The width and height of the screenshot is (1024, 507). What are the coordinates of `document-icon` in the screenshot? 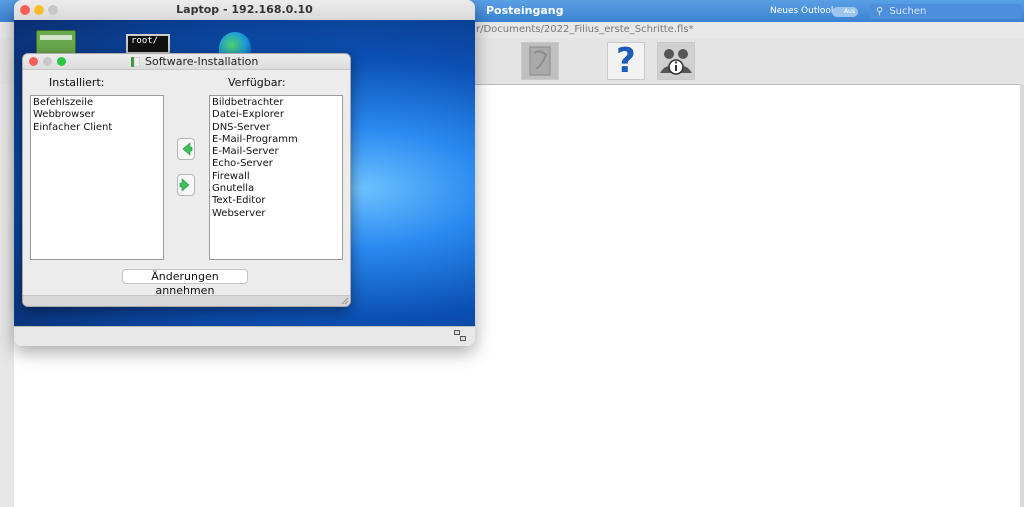 It's located at (540, 61).